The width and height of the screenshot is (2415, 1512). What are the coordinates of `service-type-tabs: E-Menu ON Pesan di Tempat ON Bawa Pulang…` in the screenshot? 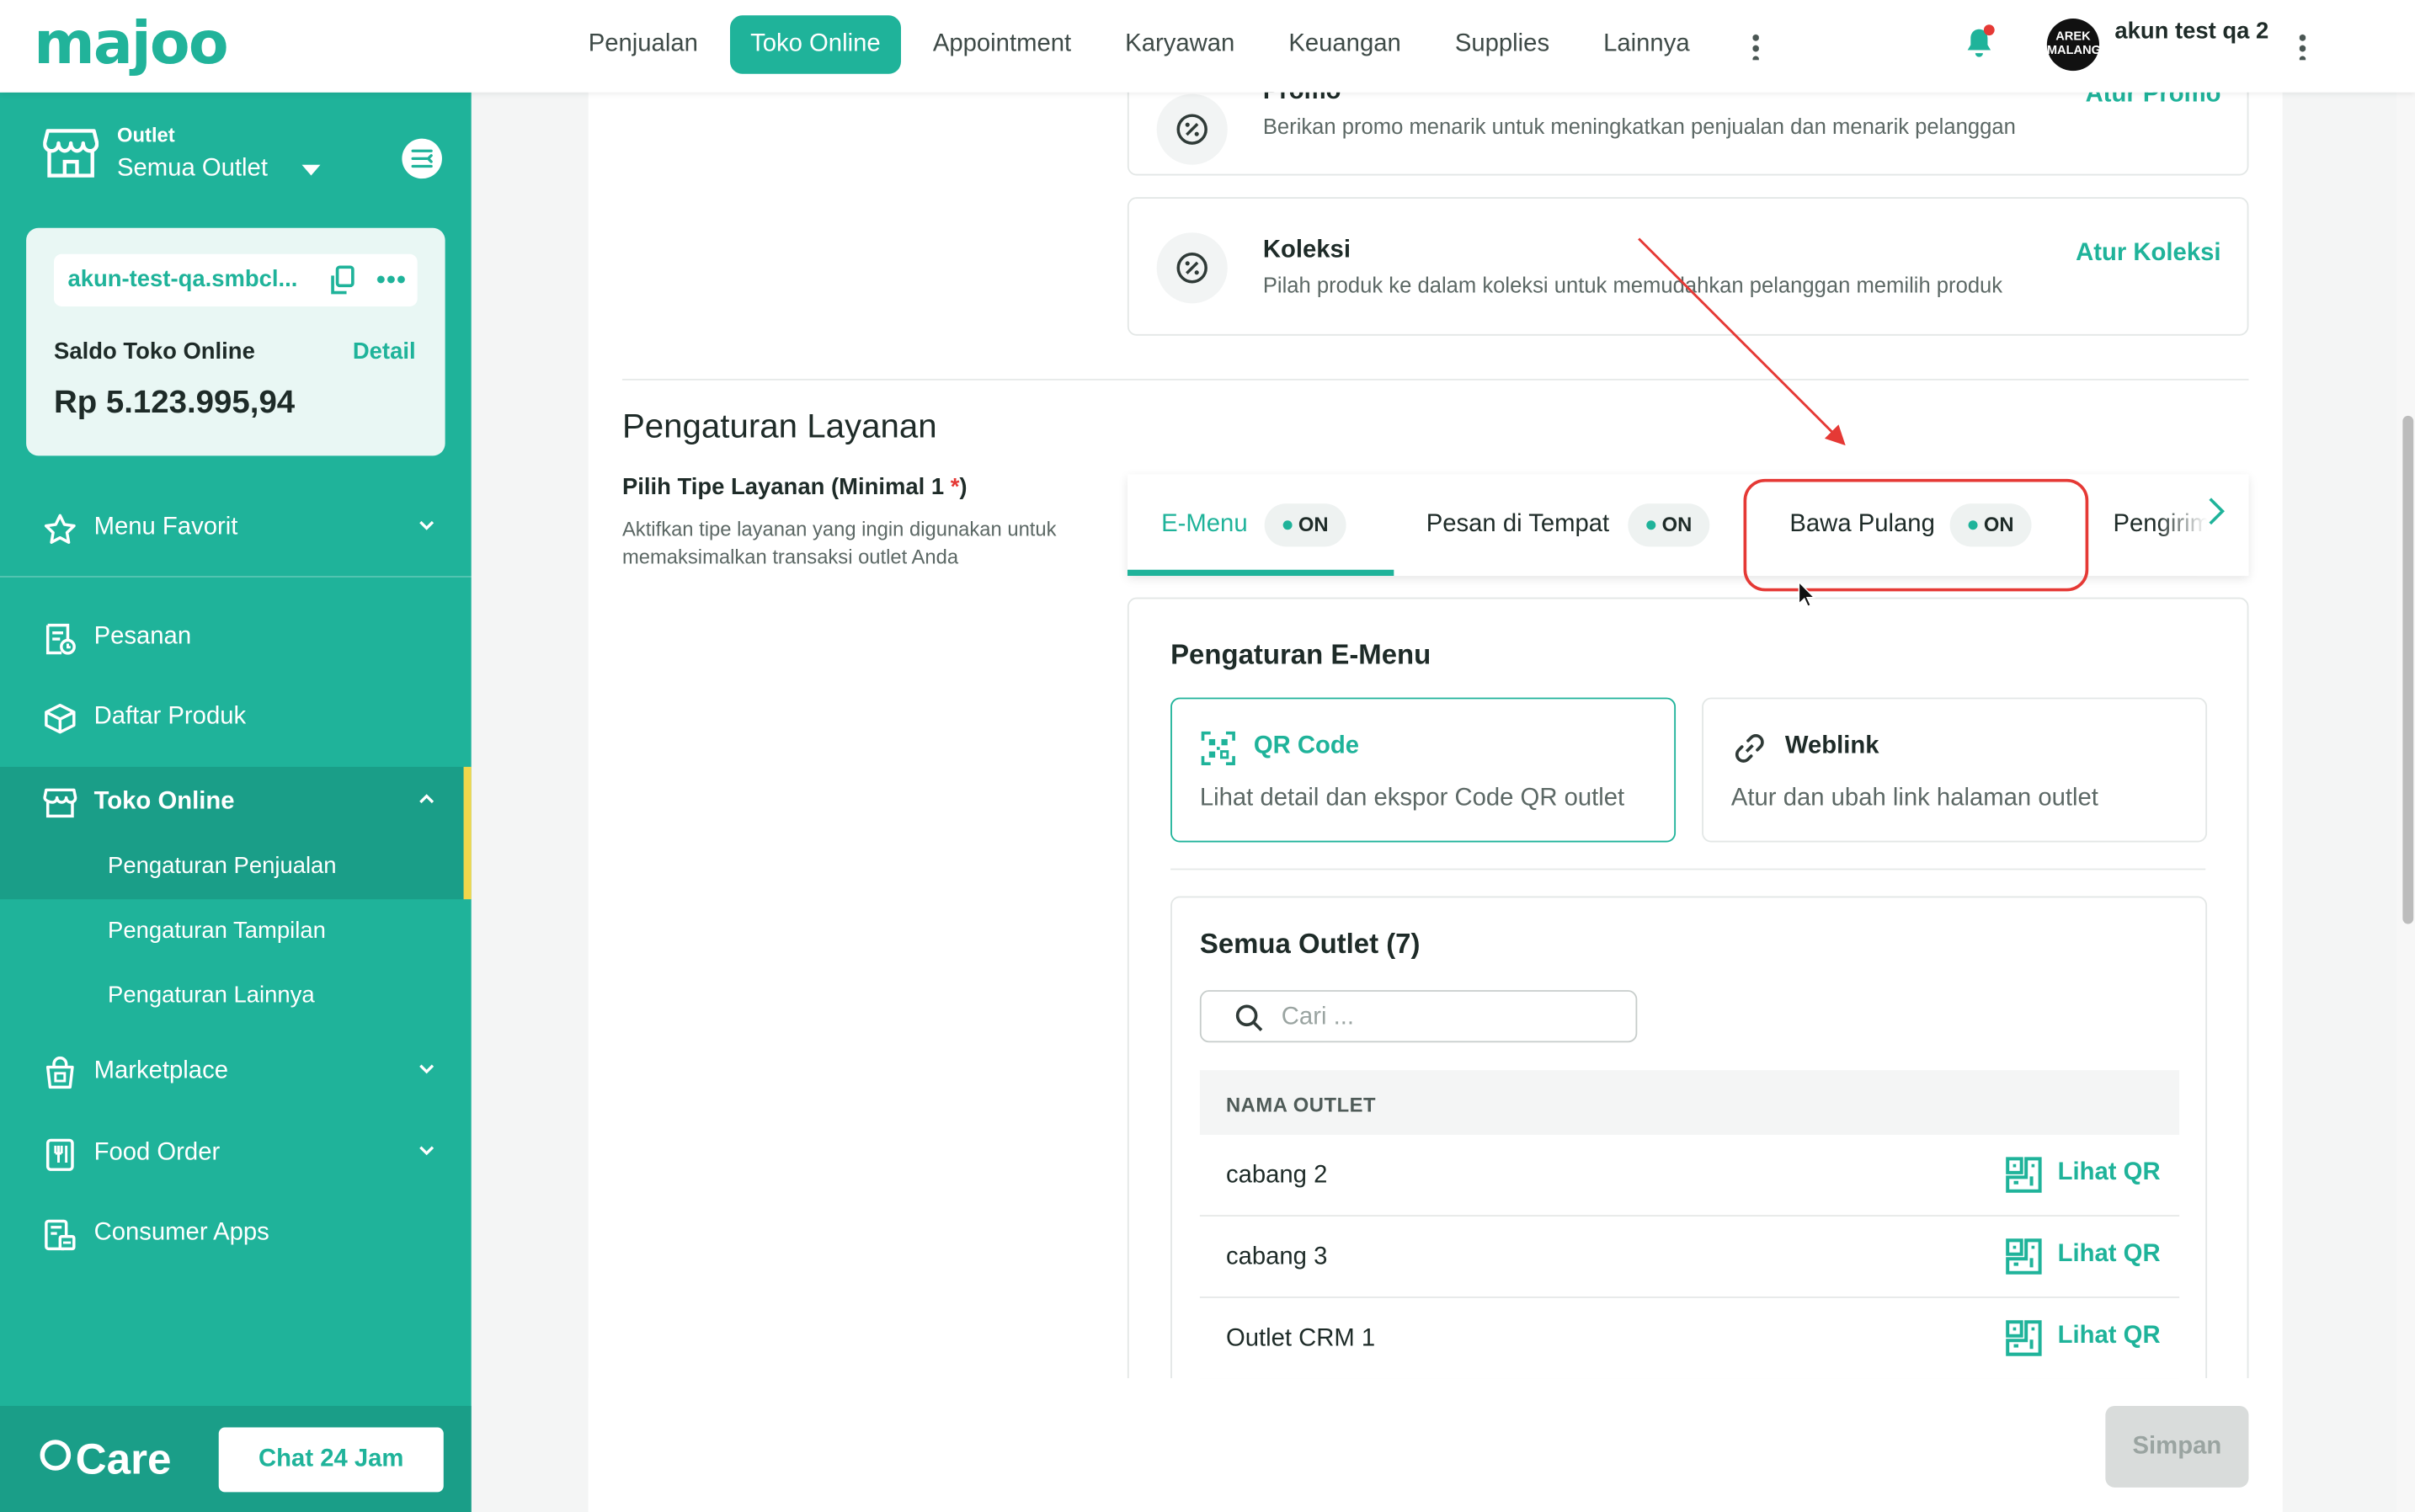 It's located at (1688, 526).